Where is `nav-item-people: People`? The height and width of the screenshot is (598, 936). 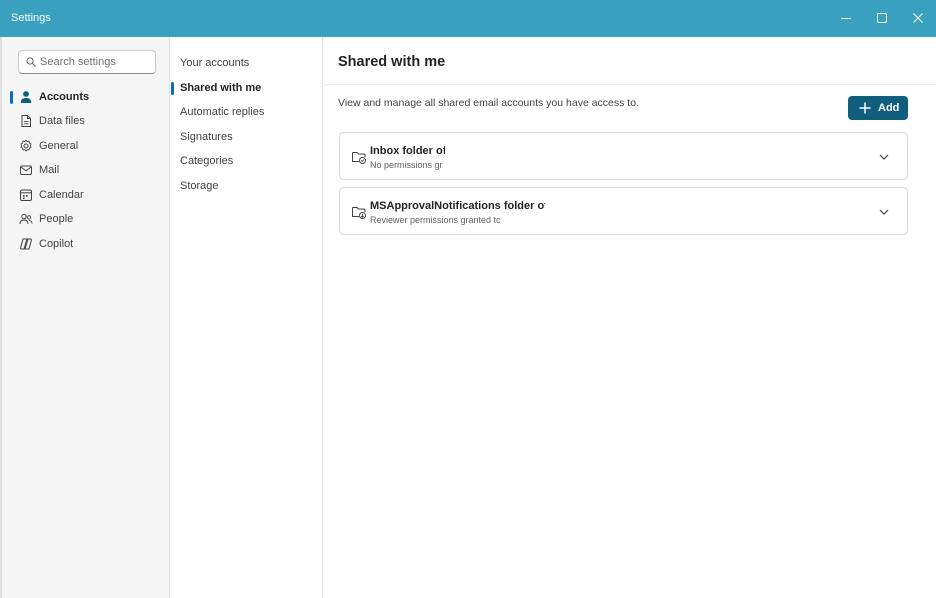
nav-item-people: People is located at coordinates (85, 219).